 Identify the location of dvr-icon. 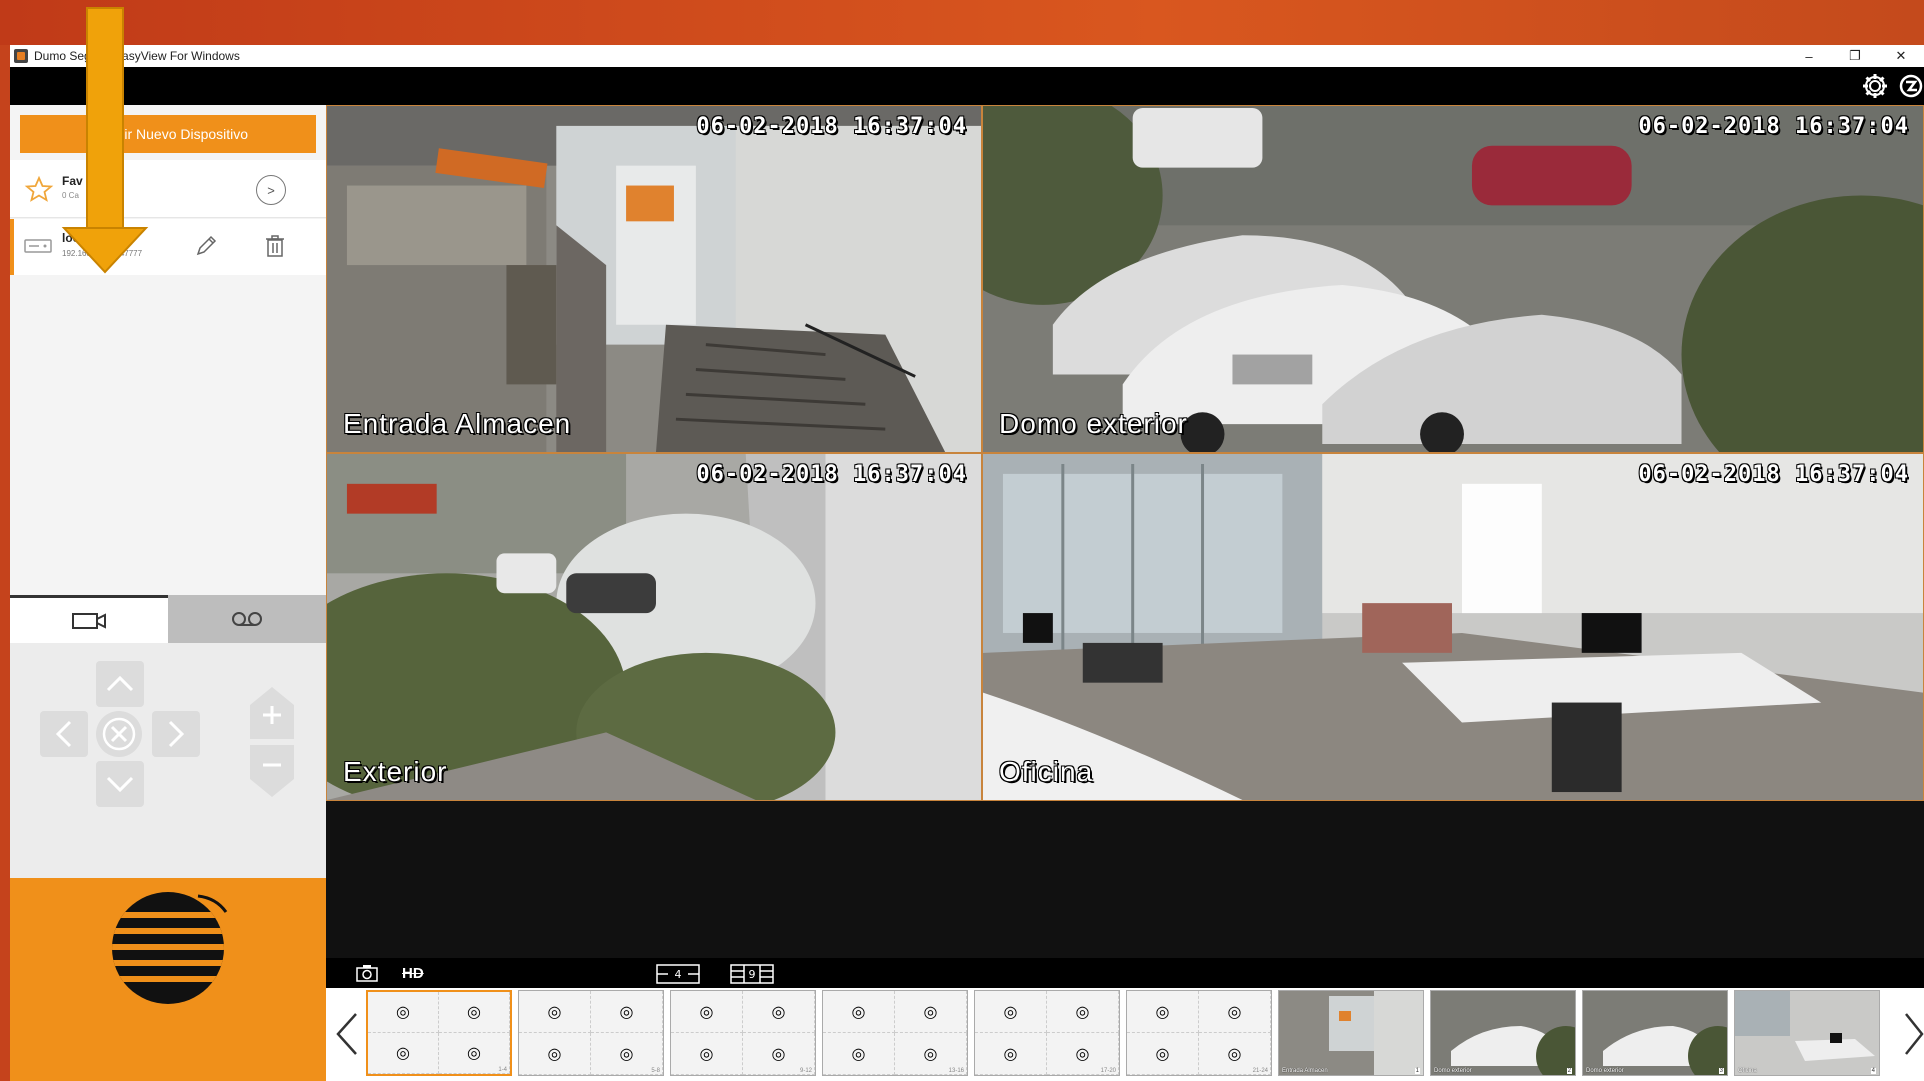
(38, 246).